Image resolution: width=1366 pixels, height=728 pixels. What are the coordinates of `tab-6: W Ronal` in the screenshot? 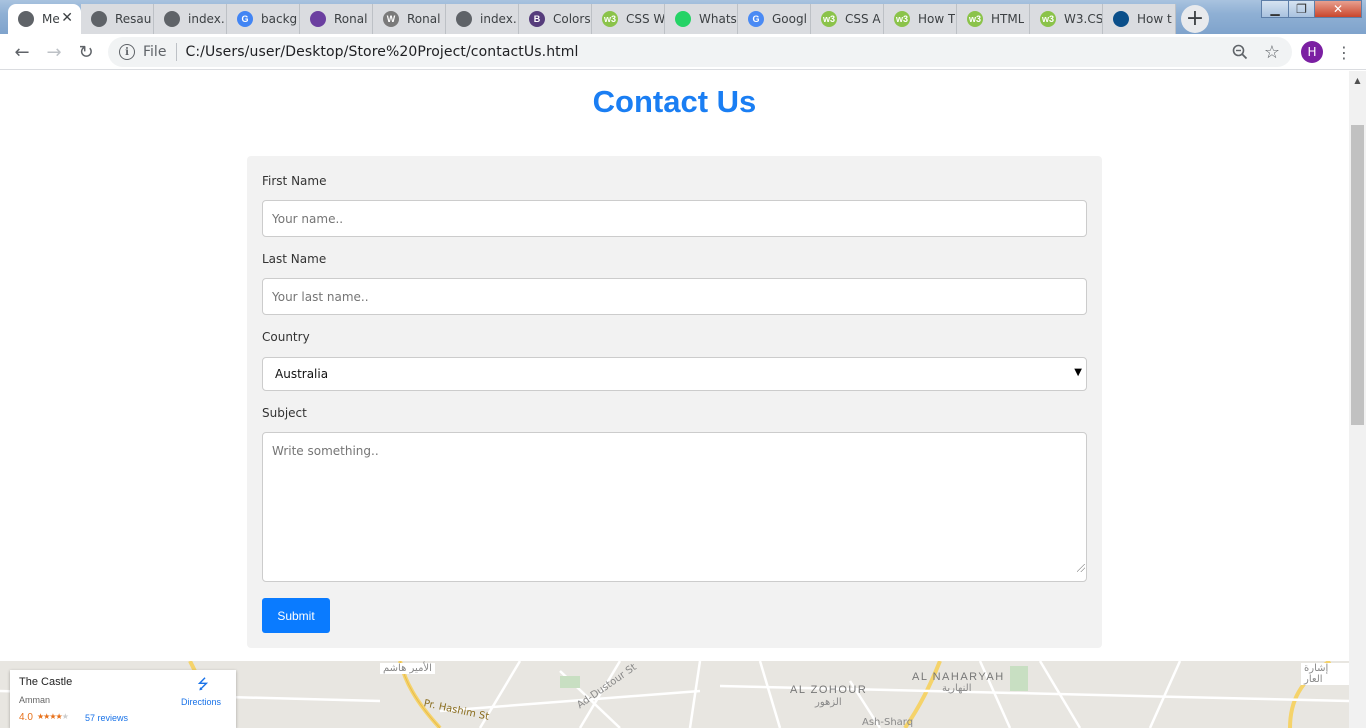 It's located at (409, 19).